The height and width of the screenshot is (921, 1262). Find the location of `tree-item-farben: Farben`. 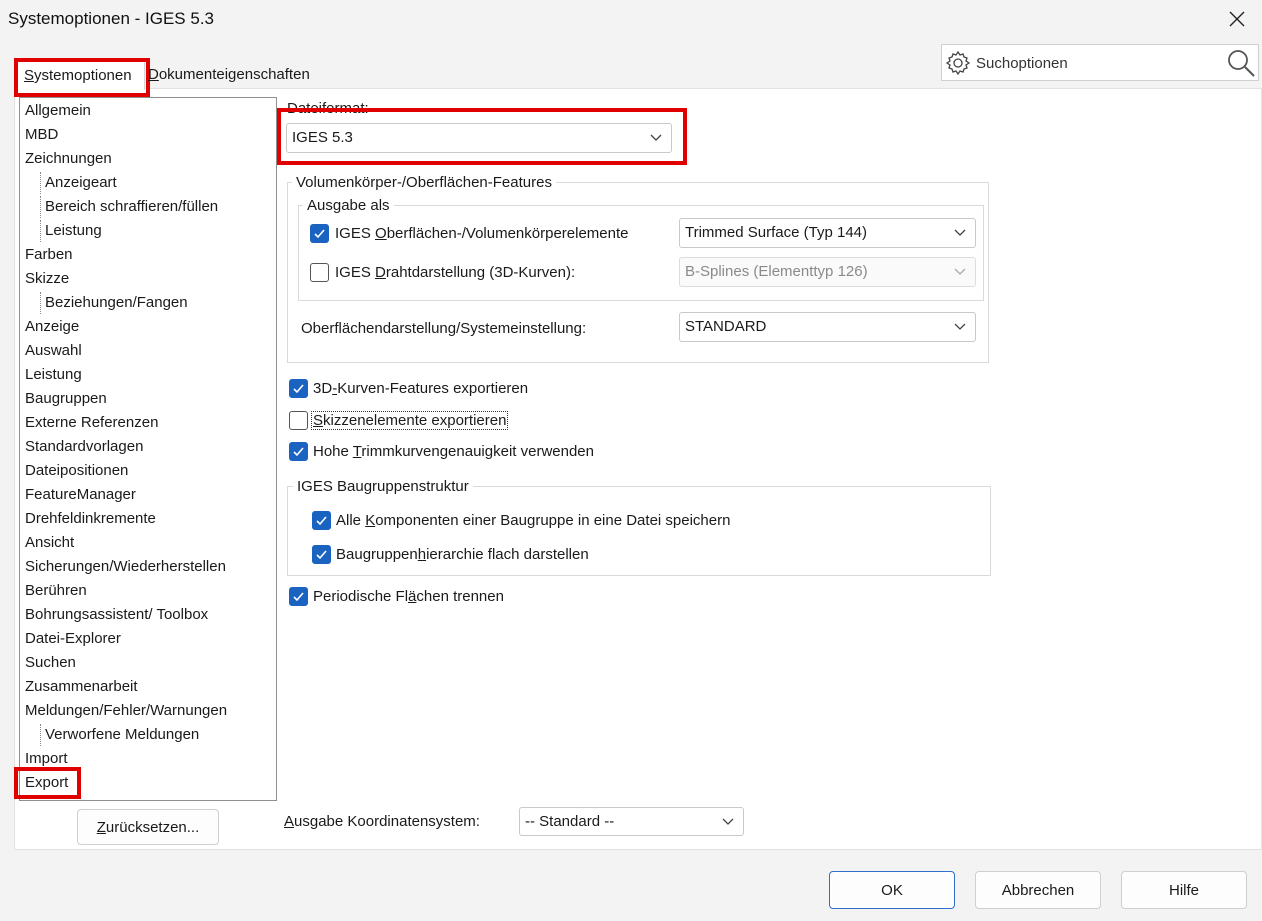

tree-item-farben: Farben is located at coordinates (49, 255).